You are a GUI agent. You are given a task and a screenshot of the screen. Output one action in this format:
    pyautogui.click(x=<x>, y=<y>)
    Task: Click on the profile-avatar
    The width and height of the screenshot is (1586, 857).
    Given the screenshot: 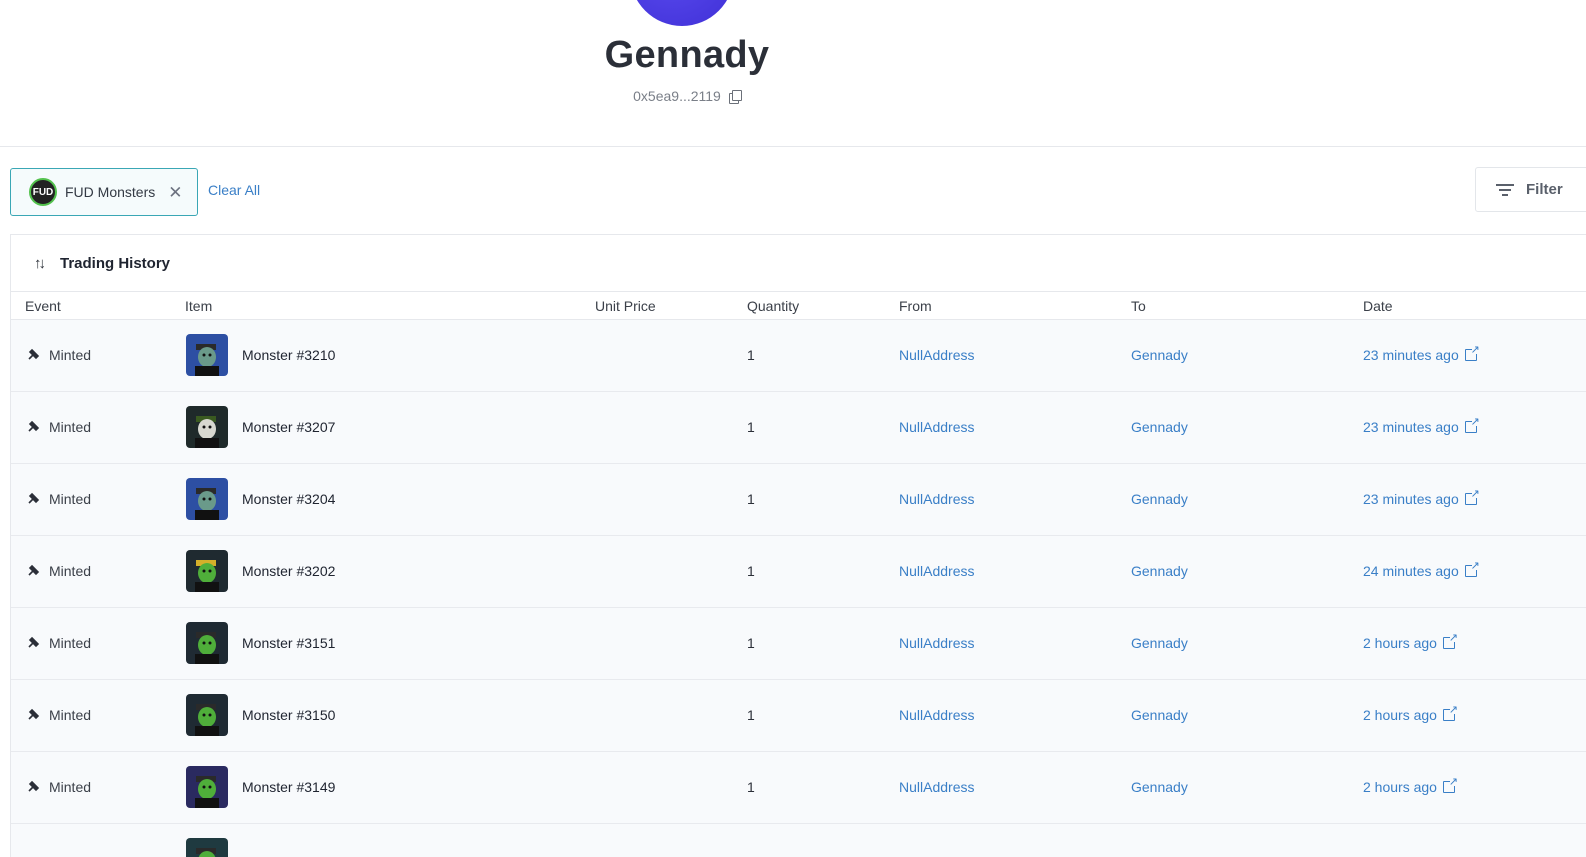 What is the action you would take?
    pyautogui.click(x=682, y=13)
    